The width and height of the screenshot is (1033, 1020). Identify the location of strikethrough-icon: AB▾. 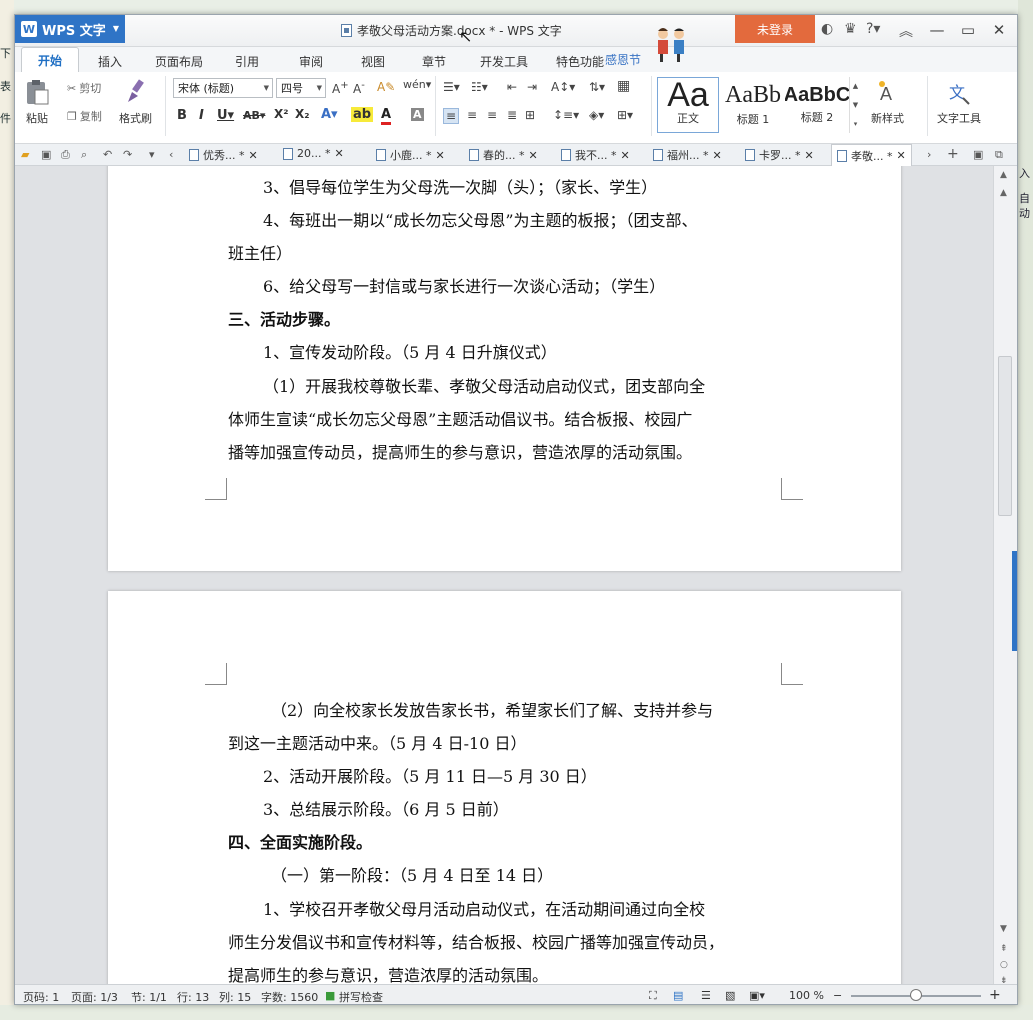
(254, 115).